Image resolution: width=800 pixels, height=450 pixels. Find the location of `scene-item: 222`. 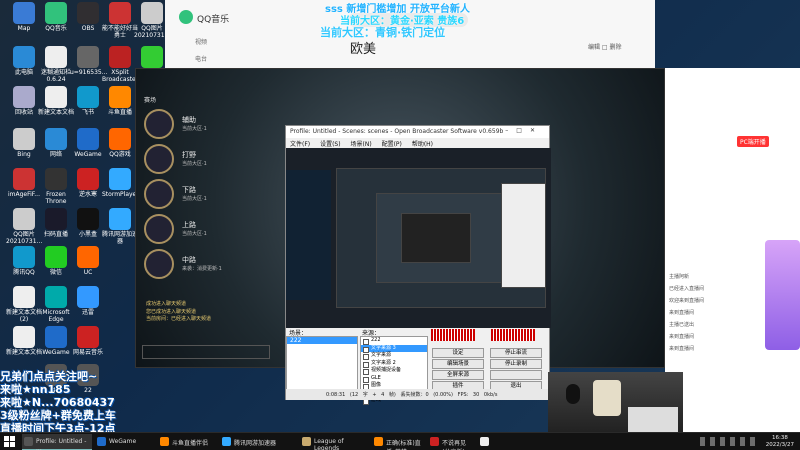

scene-item: 222 is located at coordinates (322, 340).